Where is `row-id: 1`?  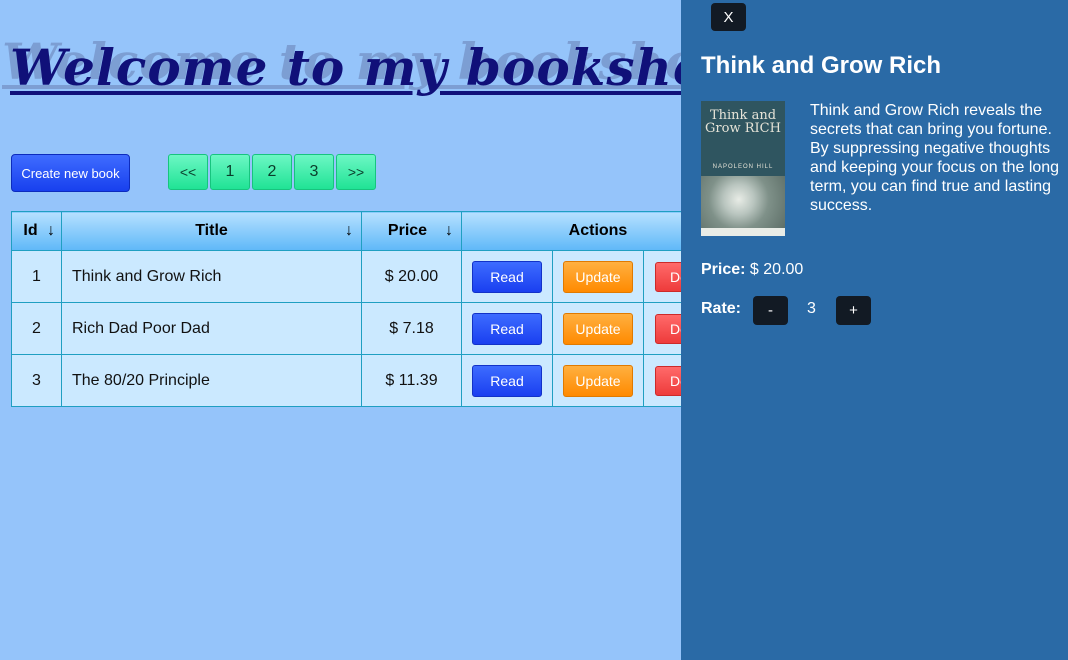 row-id: 1 is located at coordinates (36, 276).